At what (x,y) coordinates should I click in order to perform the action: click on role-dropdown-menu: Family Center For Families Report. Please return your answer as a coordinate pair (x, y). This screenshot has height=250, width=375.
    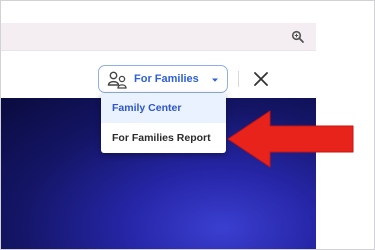
    Looking at the image, I should click on (163, 123).